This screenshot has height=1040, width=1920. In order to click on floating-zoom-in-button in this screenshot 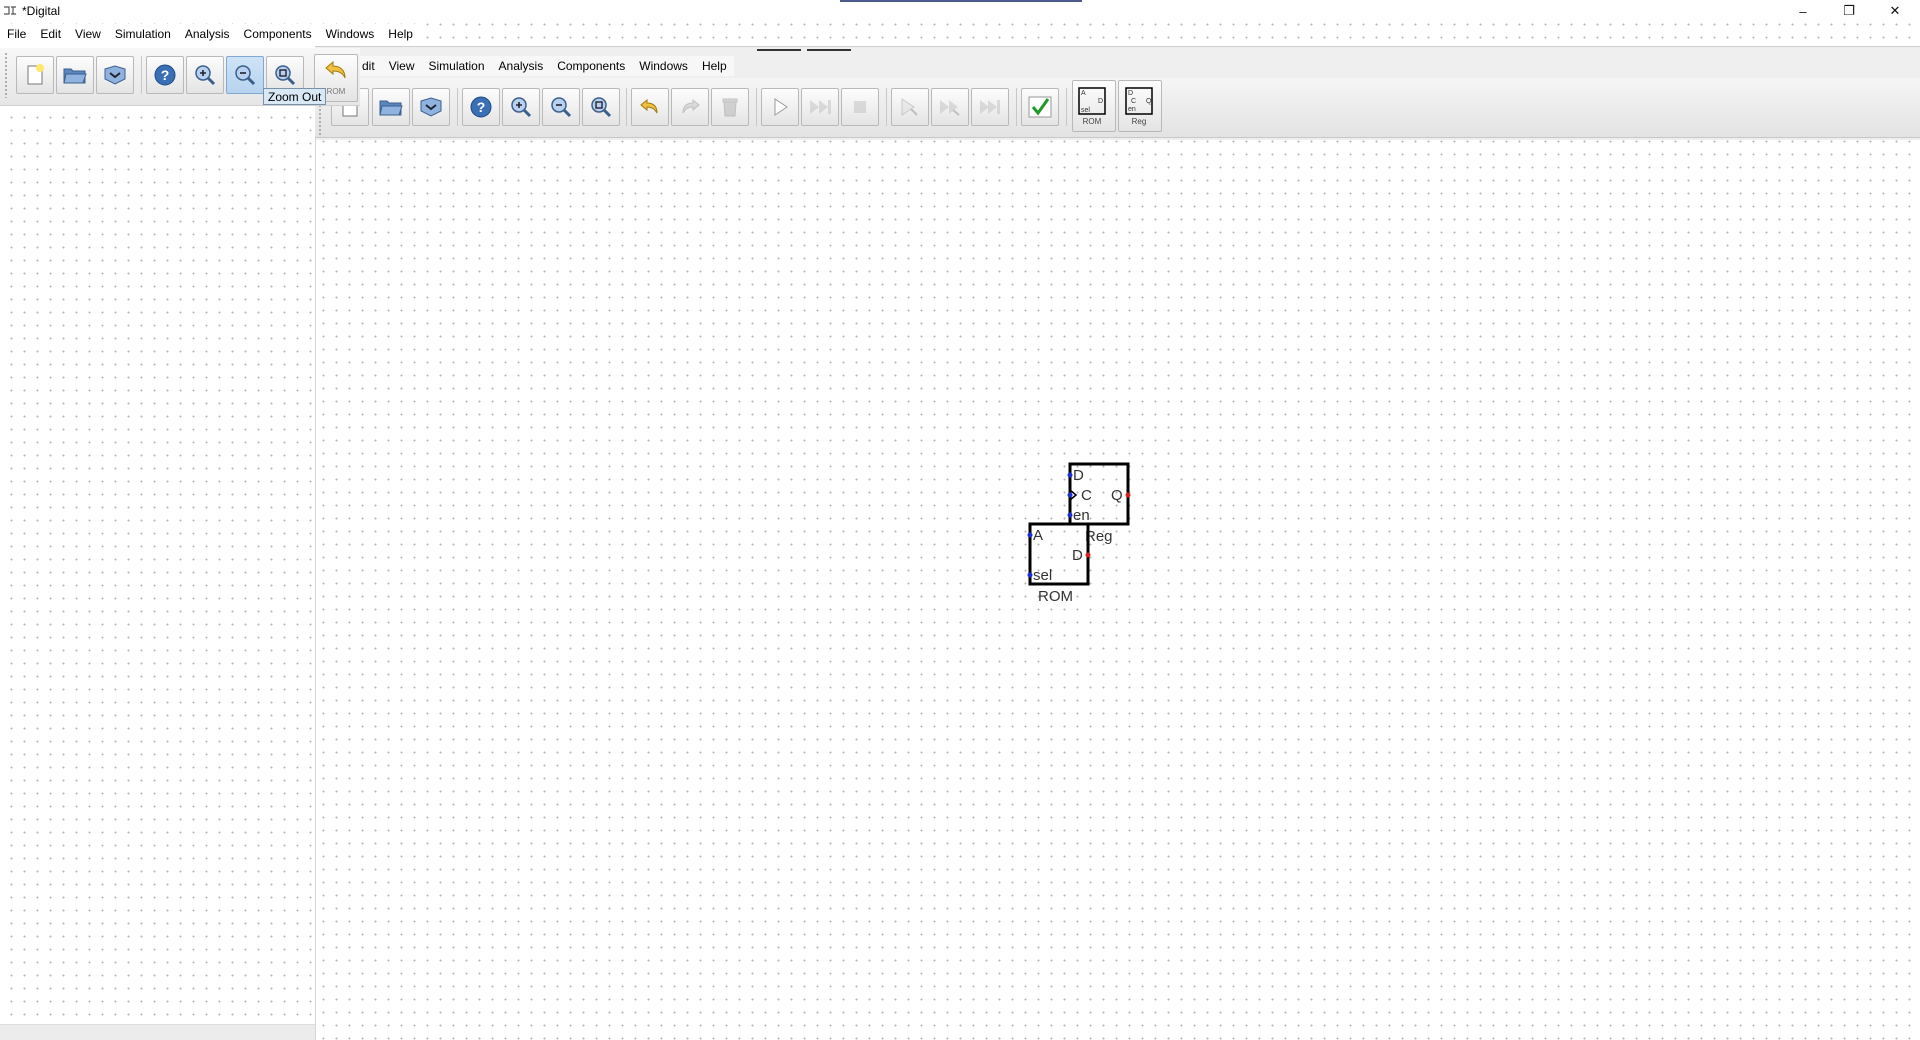, I will do `click(521, 107)`.